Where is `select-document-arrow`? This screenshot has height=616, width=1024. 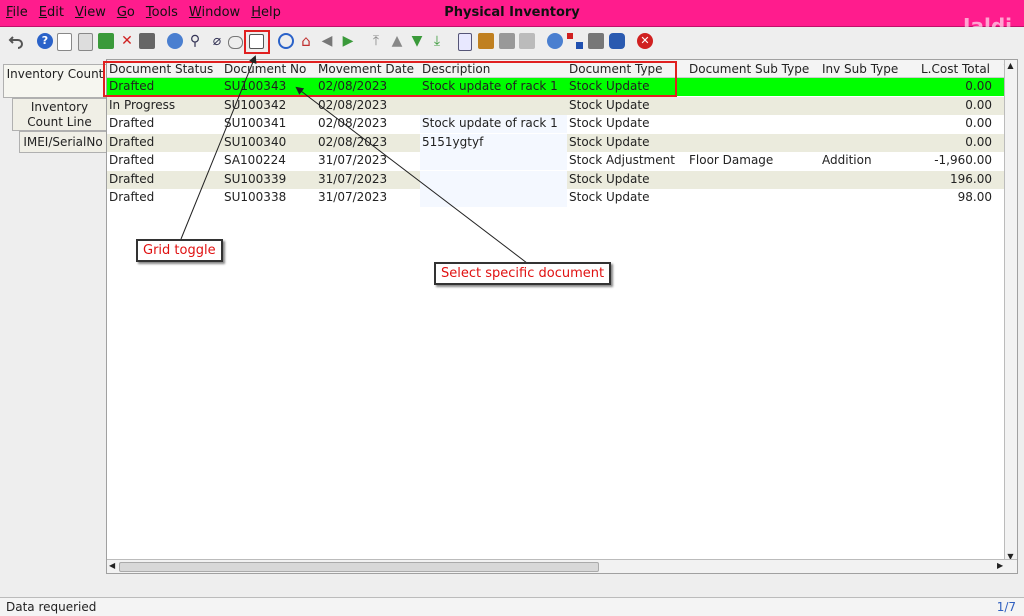
select-document-arrow is located at coordinates (411, 175).